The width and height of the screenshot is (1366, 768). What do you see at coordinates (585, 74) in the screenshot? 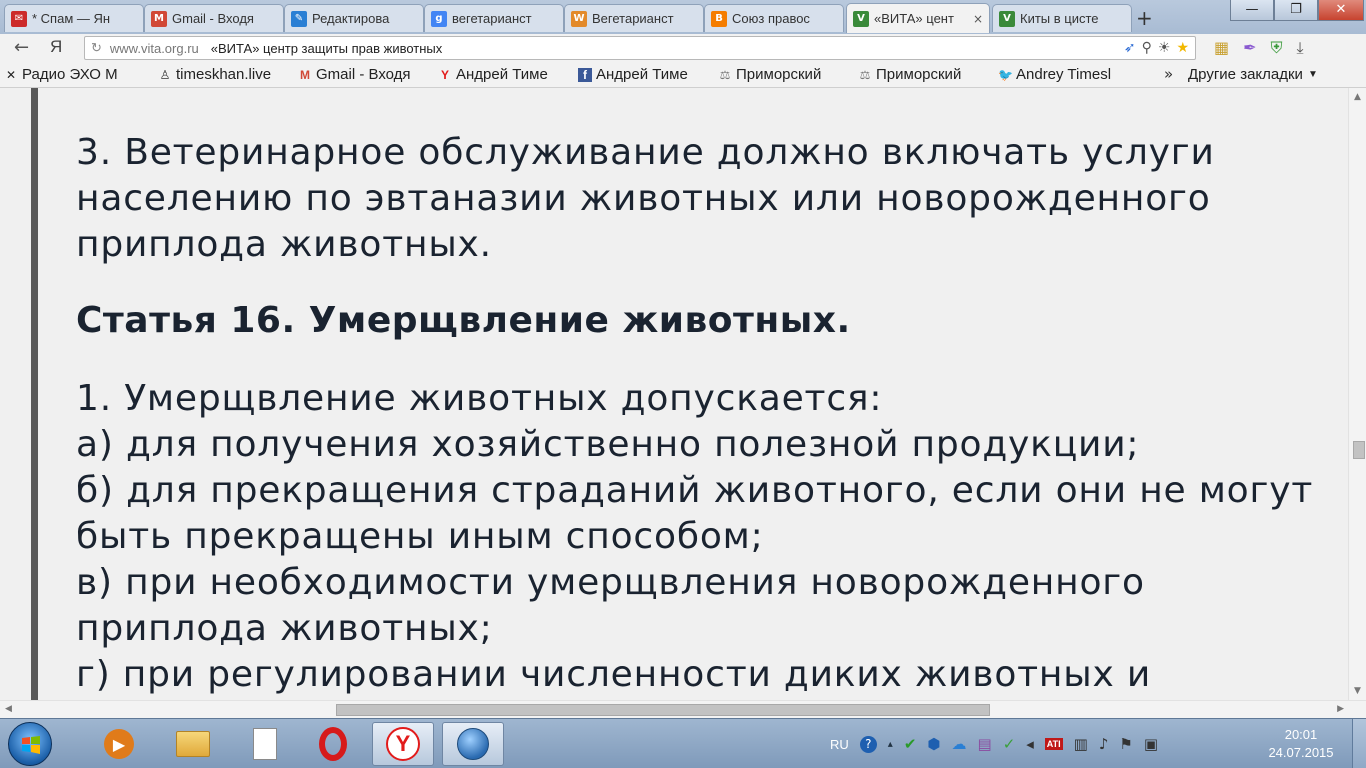
I see `facebook-icon: f` at bounding box center [585, 74].